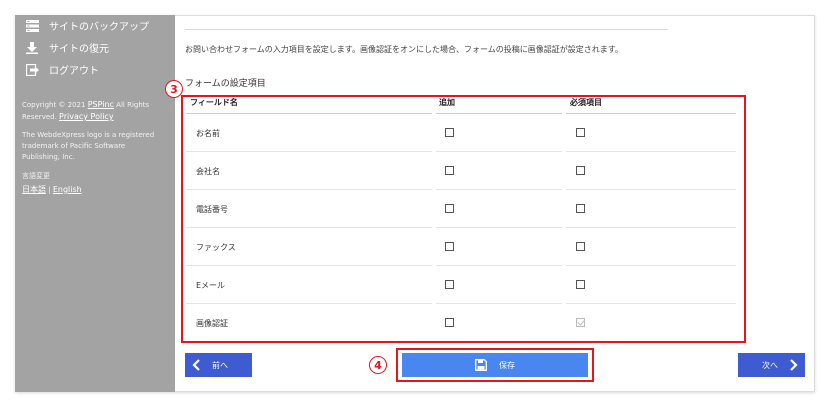 The image size is (830, 407). I want to click on next-button-label: 次へ, so click(770, 365).